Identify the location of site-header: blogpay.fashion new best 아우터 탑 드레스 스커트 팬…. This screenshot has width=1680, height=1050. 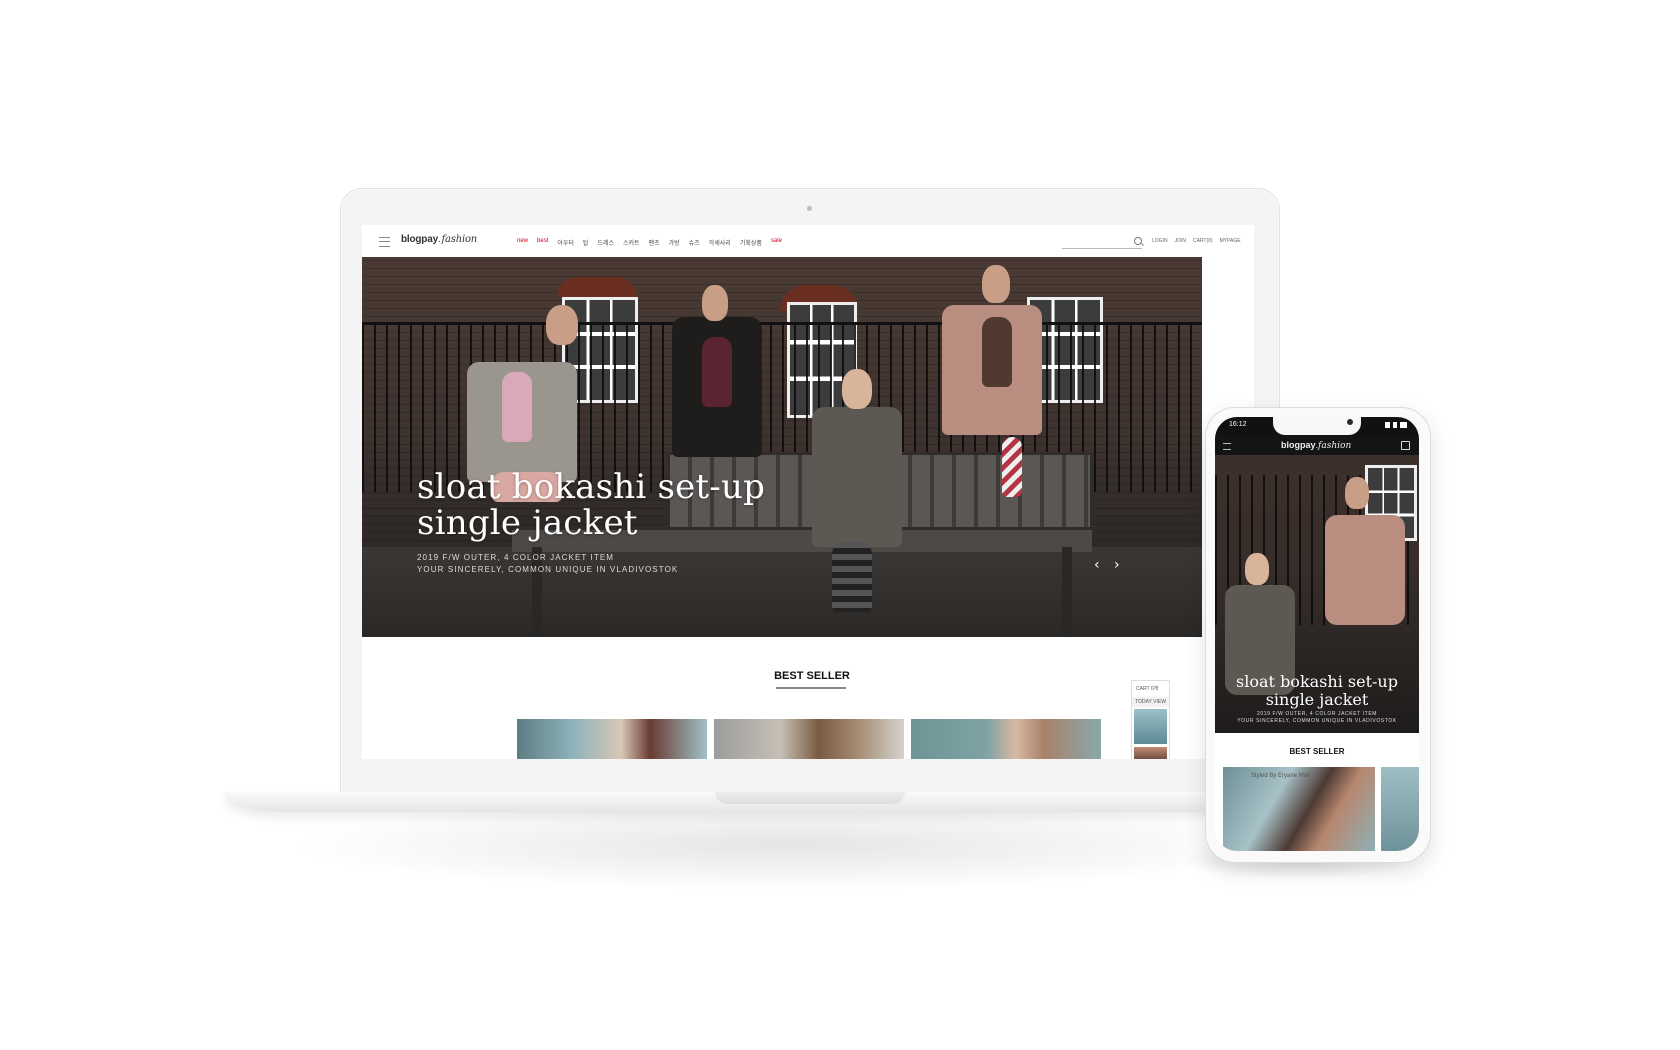
(808, 241).